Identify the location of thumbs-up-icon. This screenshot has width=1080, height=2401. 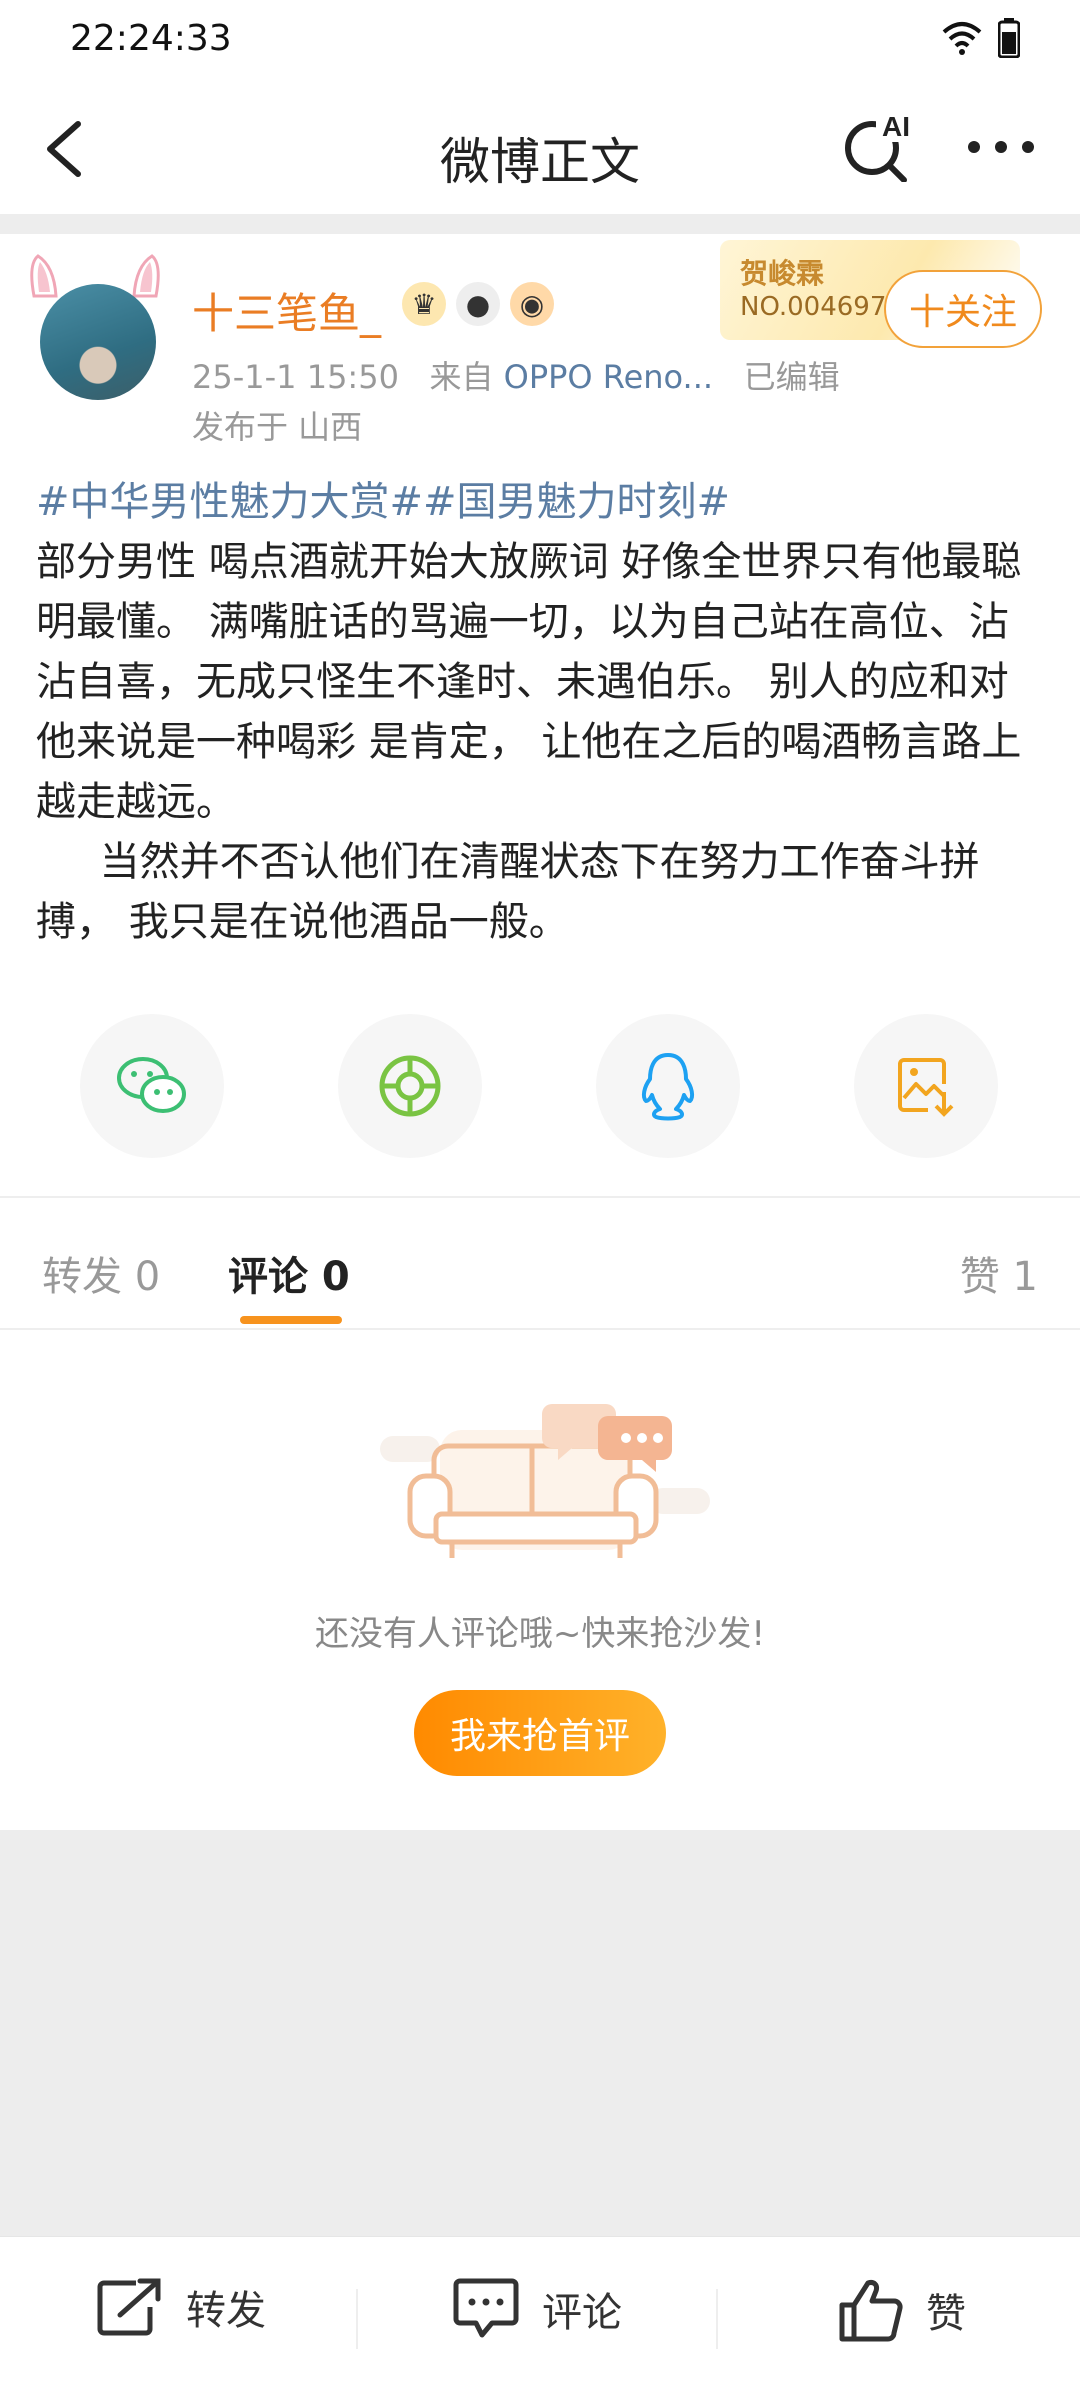
(871, 2311).